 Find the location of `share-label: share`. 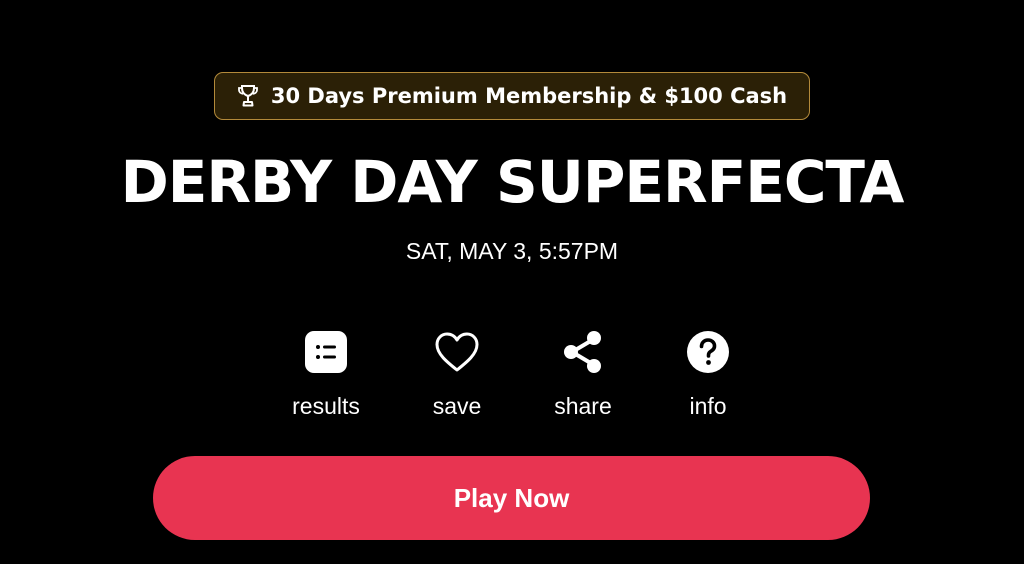

share-label: share is located at coordinates (583, 406).